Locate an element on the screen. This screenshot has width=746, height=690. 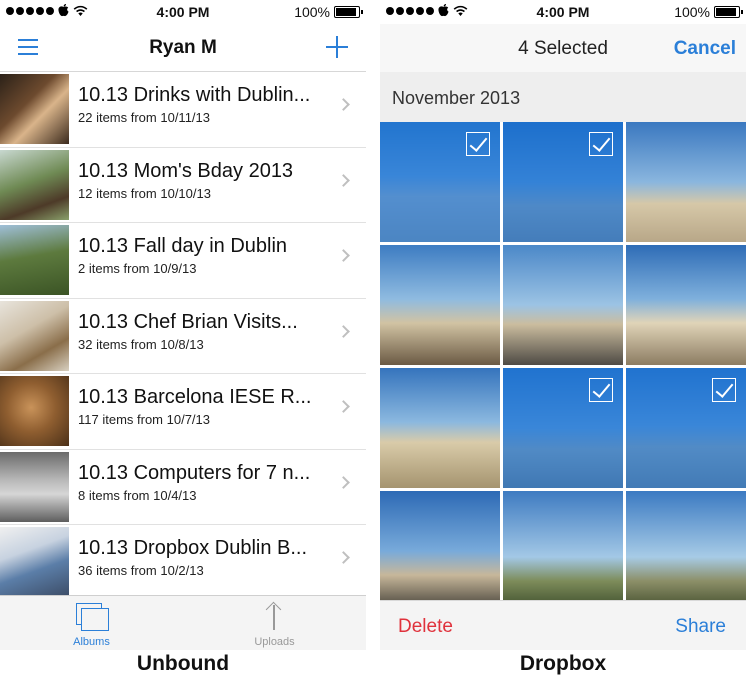
album-subtitle: 2 items from 10/9/13 is located at coordinates (137, 268).